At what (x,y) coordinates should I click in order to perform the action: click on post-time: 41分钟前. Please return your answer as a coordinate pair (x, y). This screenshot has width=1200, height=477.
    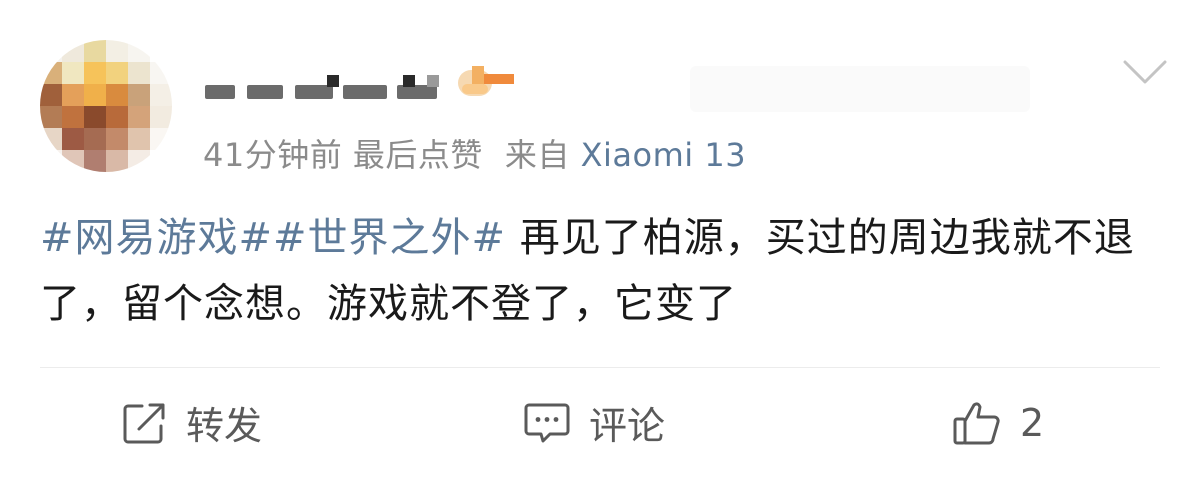
    Looking at the image, I should click on (273, 155).